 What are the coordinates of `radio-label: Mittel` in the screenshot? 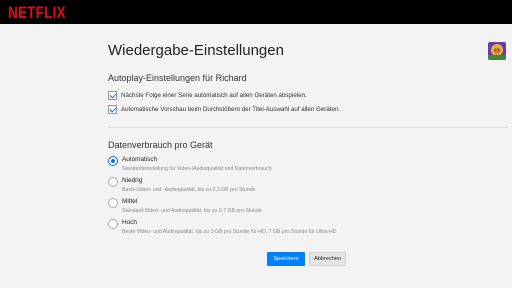 It's located at (130, 201).